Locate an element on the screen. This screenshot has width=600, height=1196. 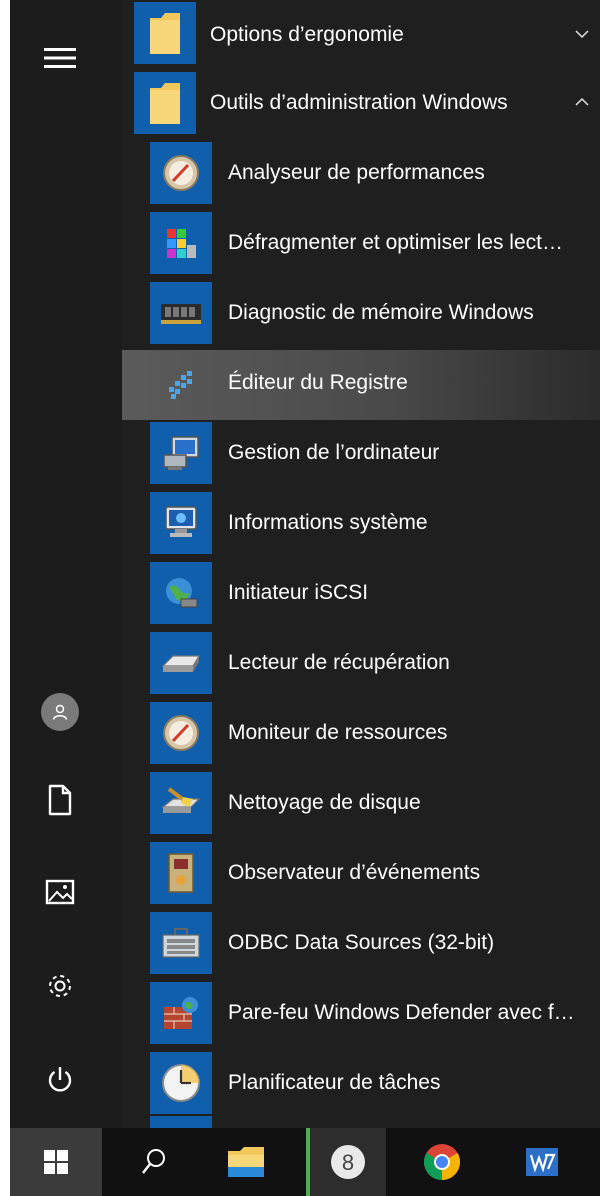
windows-start-icon is located at coordinates (56, 1162).